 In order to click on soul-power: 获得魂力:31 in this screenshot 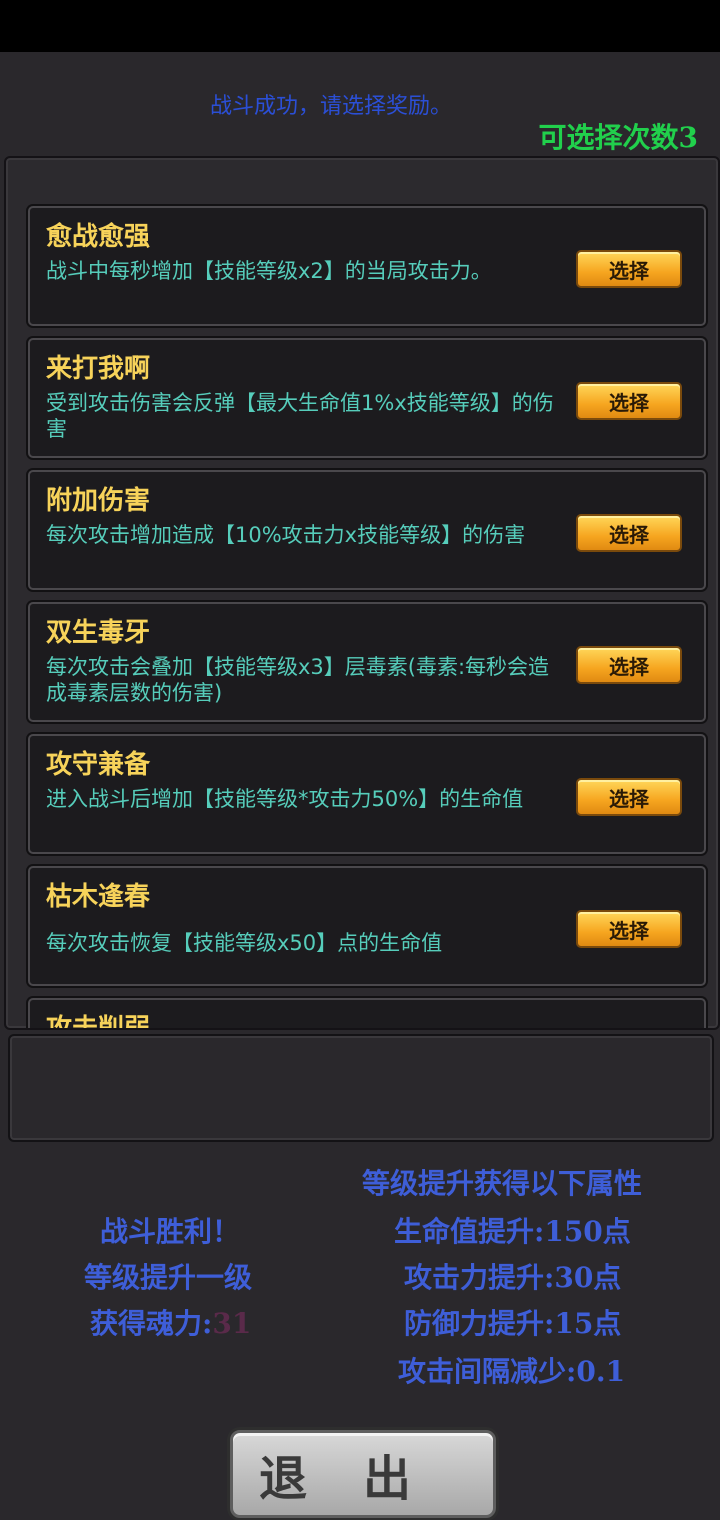, I will do `click(170, 1322)`.